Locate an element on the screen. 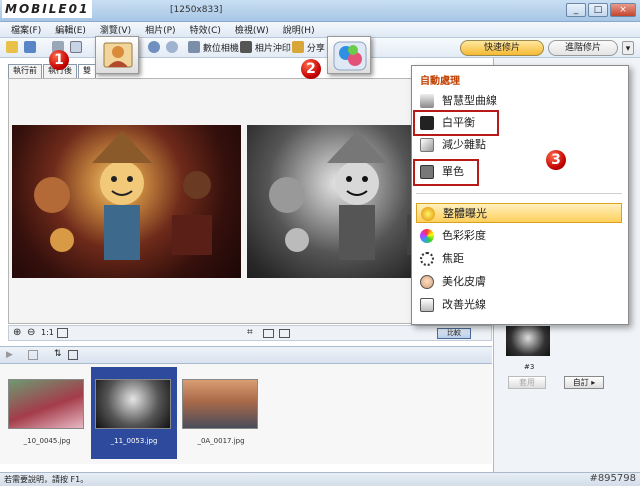 Image resolution: width=640 pixels, height=486 pixels. menu-item-label: 減少雜點 is located at coordinates (464, 144).